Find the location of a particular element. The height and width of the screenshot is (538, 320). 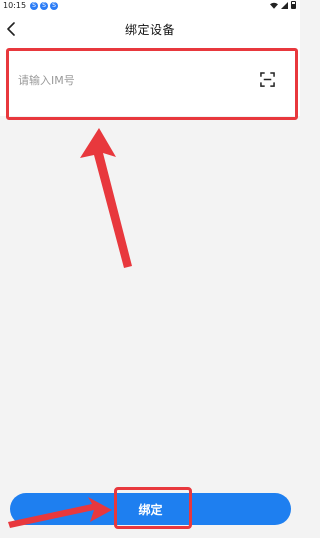

header-bar: 绑定设备 is located at coordinates (150, 29).